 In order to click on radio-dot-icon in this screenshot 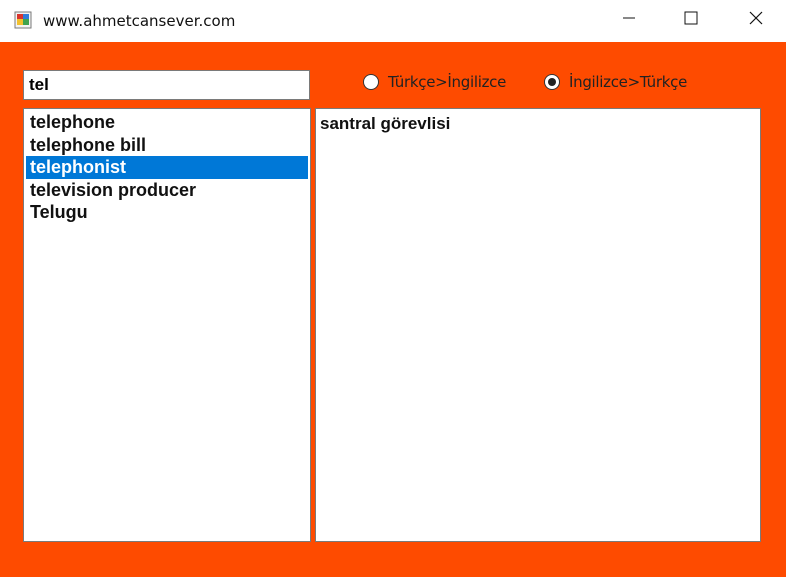, I will do `click(552, 82)`.